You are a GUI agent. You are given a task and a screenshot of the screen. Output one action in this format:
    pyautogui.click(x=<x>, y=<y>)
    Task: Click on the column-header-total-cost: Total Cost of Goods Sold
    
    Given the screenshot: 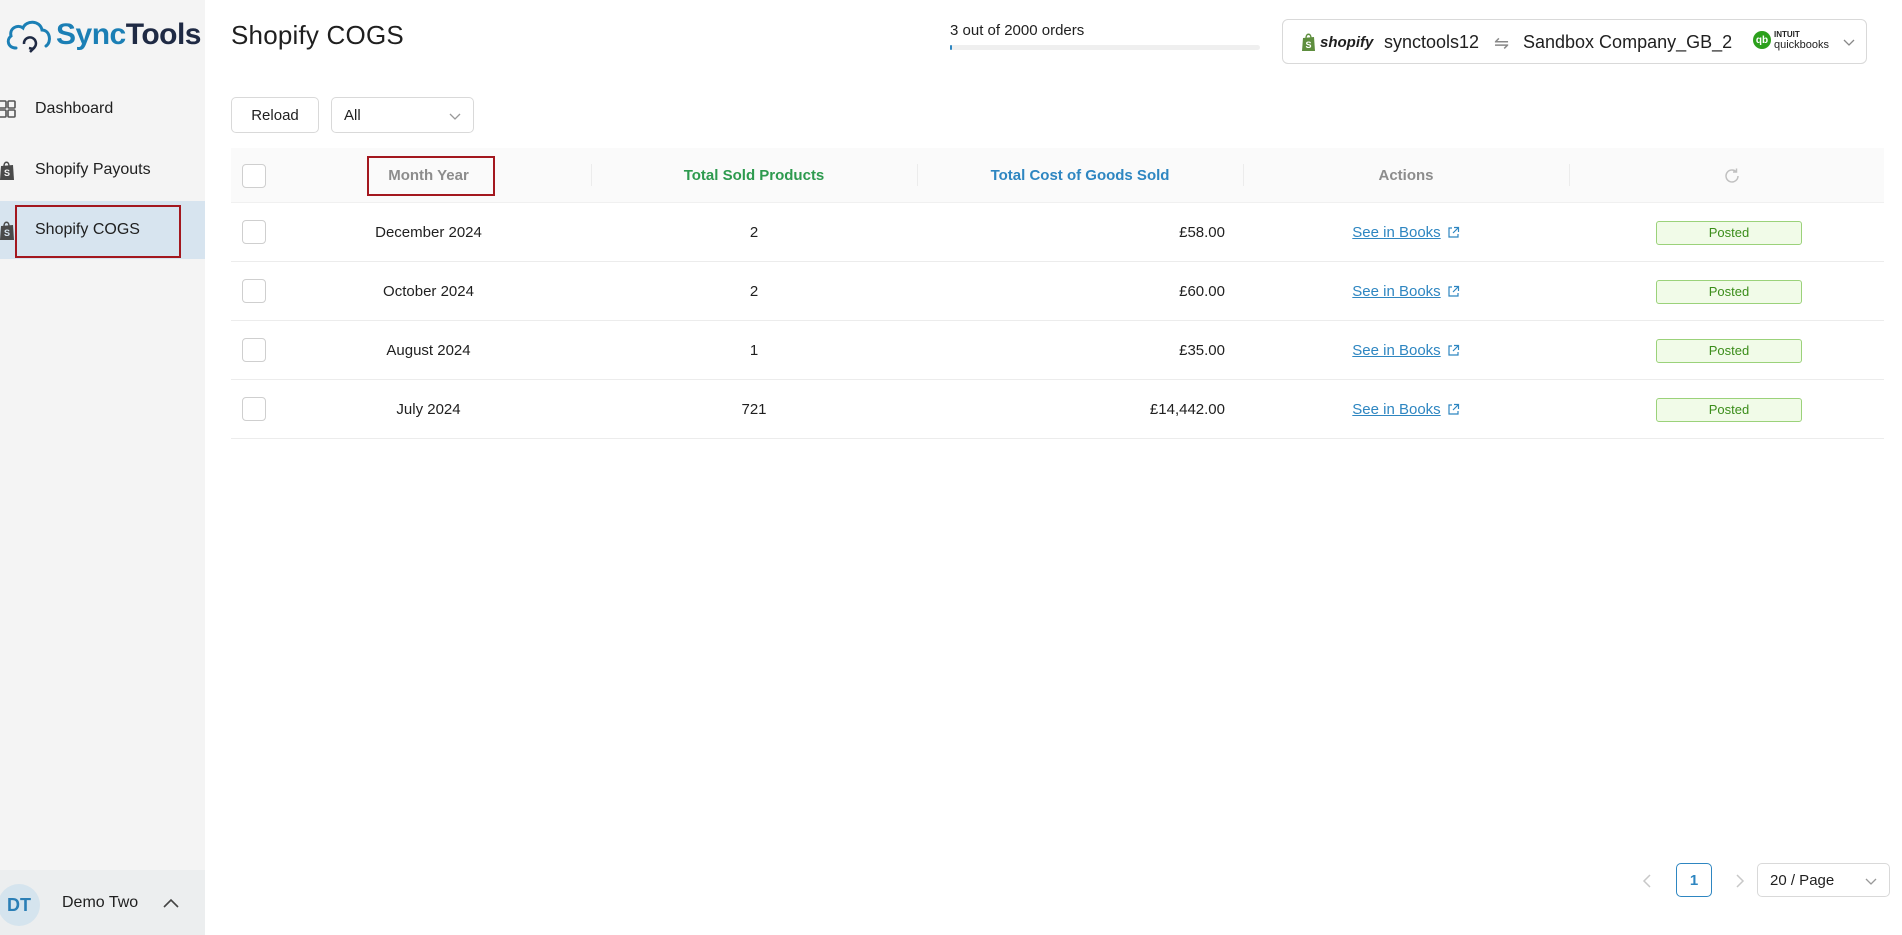 What is the action you would take?
    pyautogui.click(x=1080, y=175)
    